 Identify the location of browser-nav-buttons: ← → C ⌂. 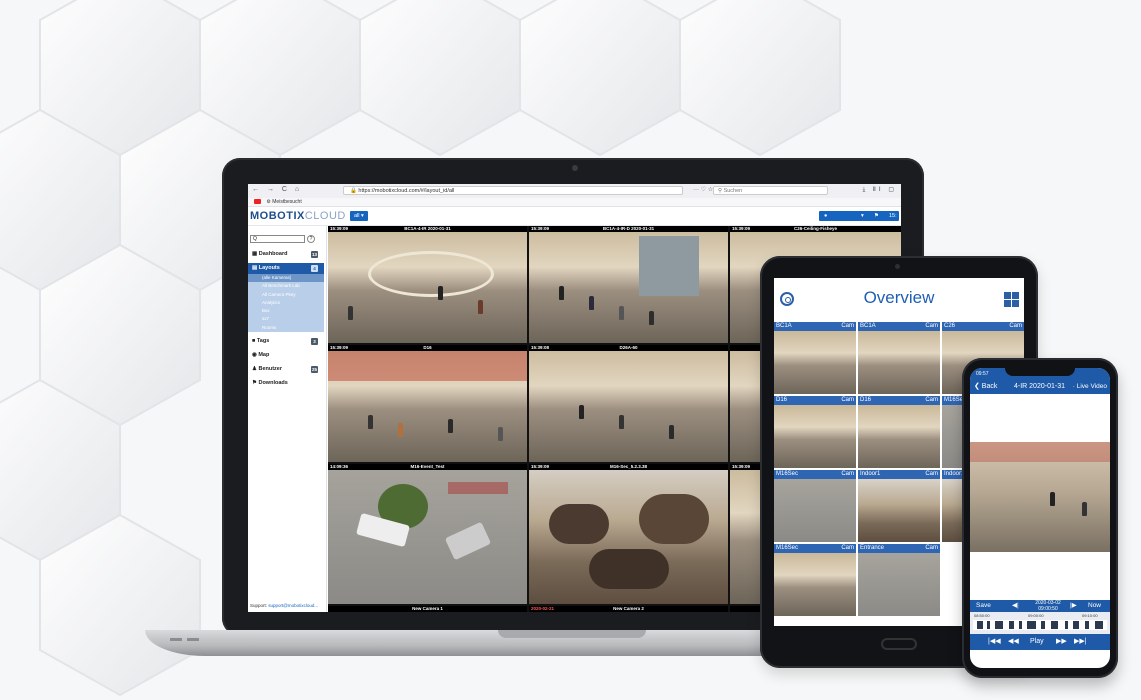
(277, 189).